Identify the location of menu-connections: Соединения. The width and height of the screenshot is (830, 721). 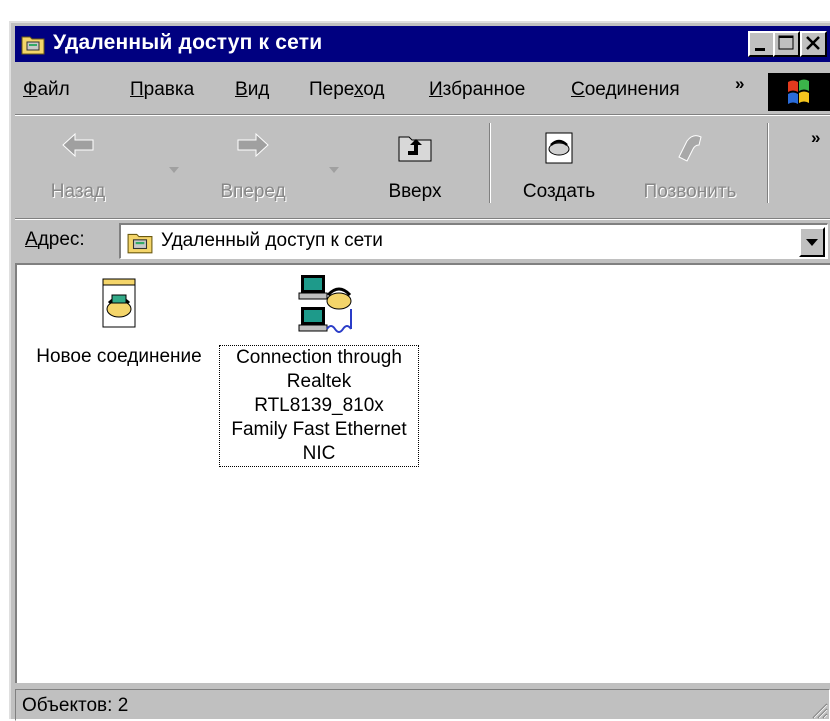
(625, 90).